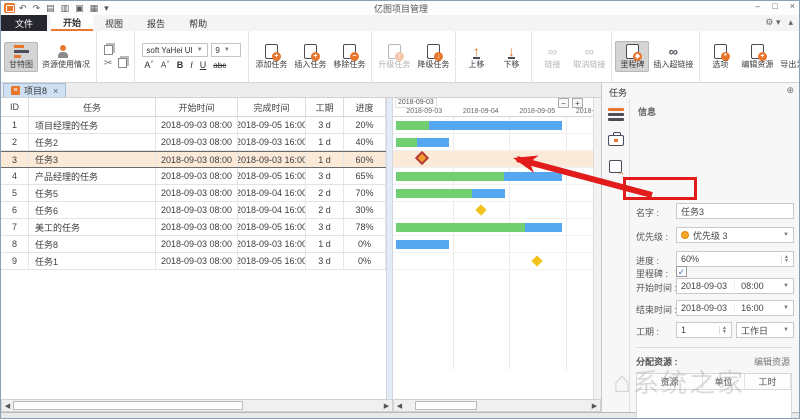 This screenshot has height=419, width=800. What do you see at coordinates (790, 90) in the screenshot?
I see `pin-icon: ⊕` at bounding box center [790, 90].